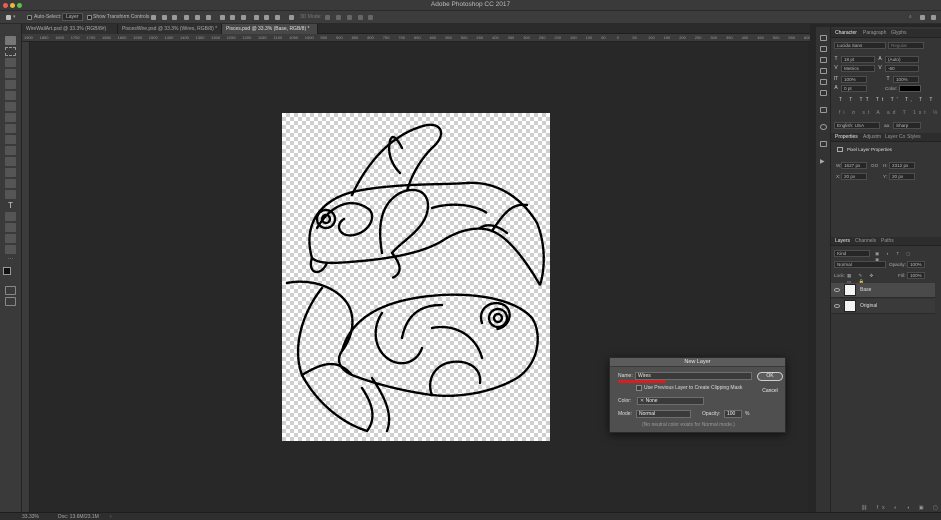 Image resolution: width=941 pixels, height=520 pixels. Describe the element at coordinates (823, 38) in the screenshot. I see `history-icon` at that location.